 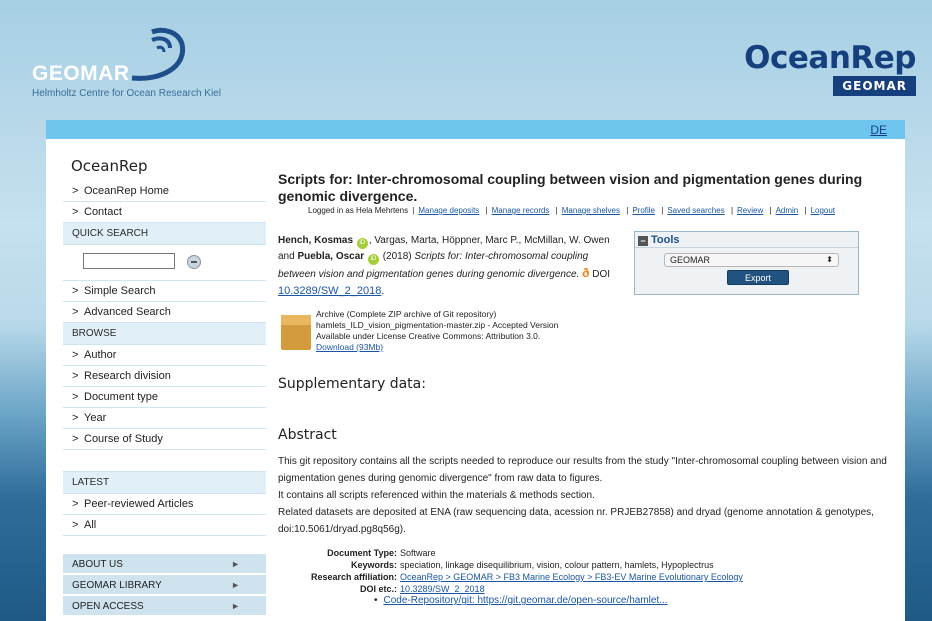 What do you see at coordinates (750, 210) in the screenshot?
I see `review-link: Review` at bounding box center [750, 210].